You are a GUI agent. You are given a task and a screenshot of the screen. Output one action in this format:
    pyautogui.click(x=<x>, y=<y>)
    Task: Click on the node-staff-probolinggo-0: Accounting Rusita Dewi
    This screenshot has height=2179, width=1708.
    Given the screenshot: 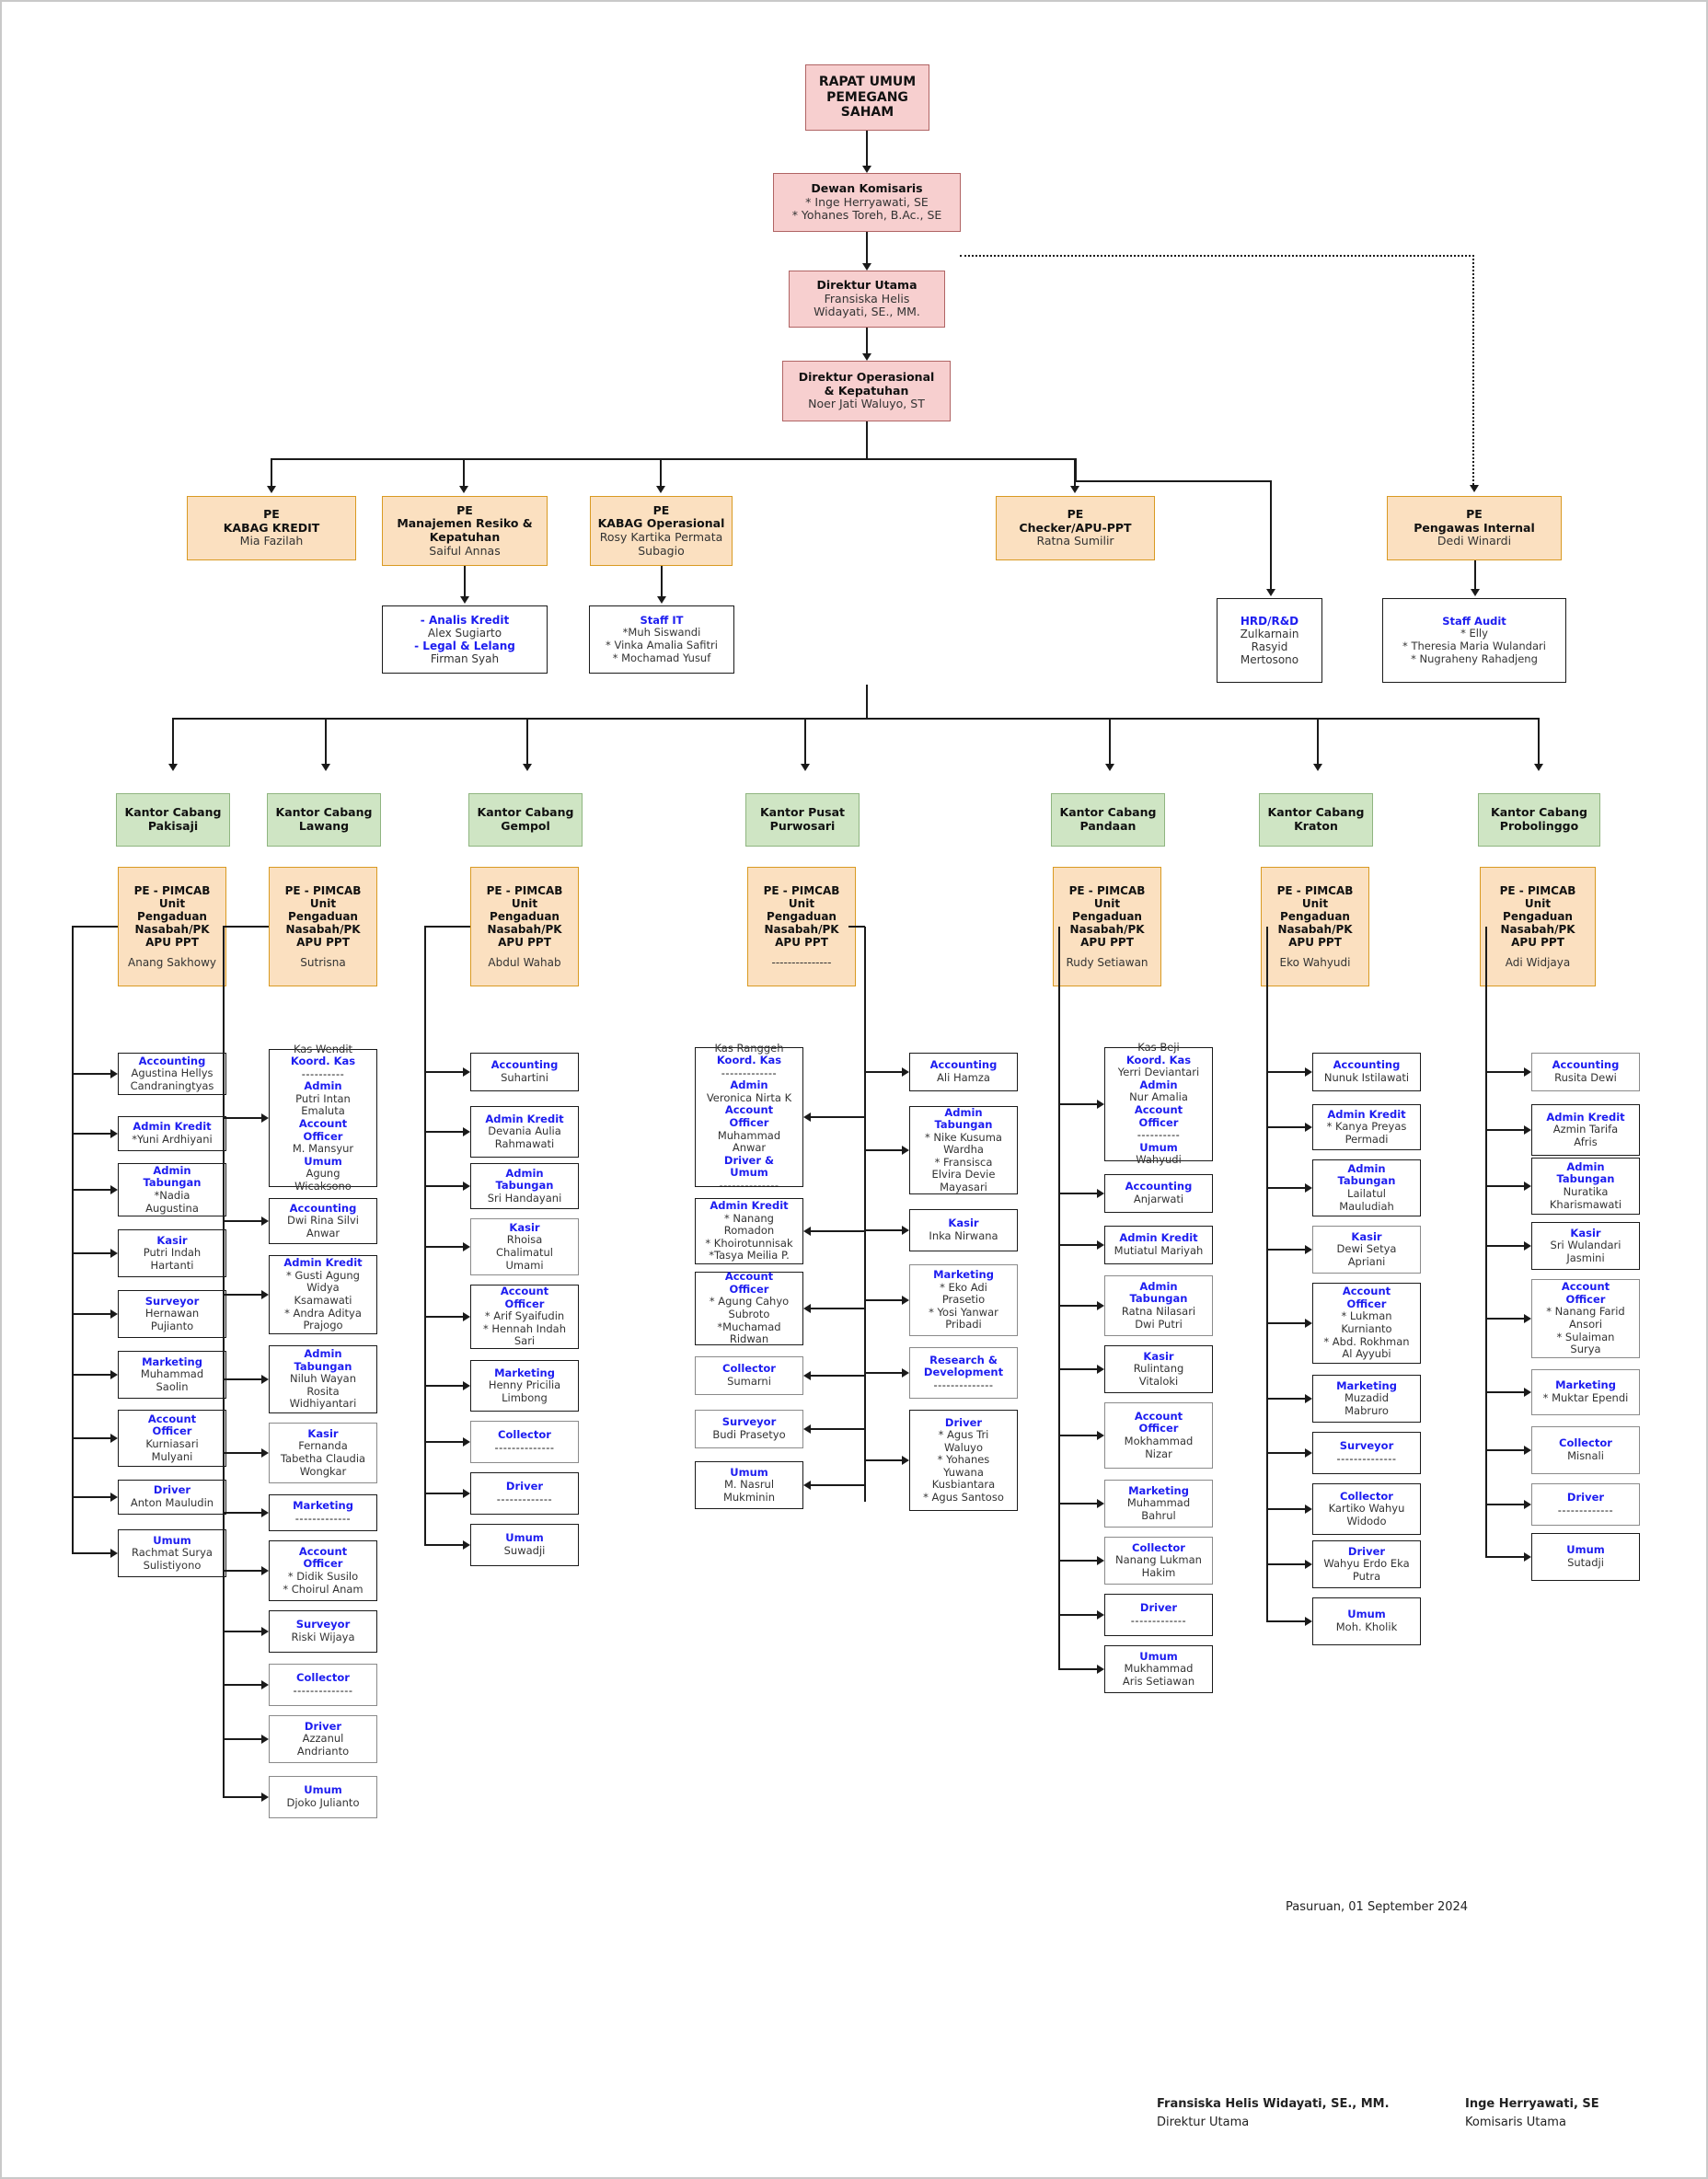 What is the action you would take?
    pyautogui.click(x=1586, y=1072)
    